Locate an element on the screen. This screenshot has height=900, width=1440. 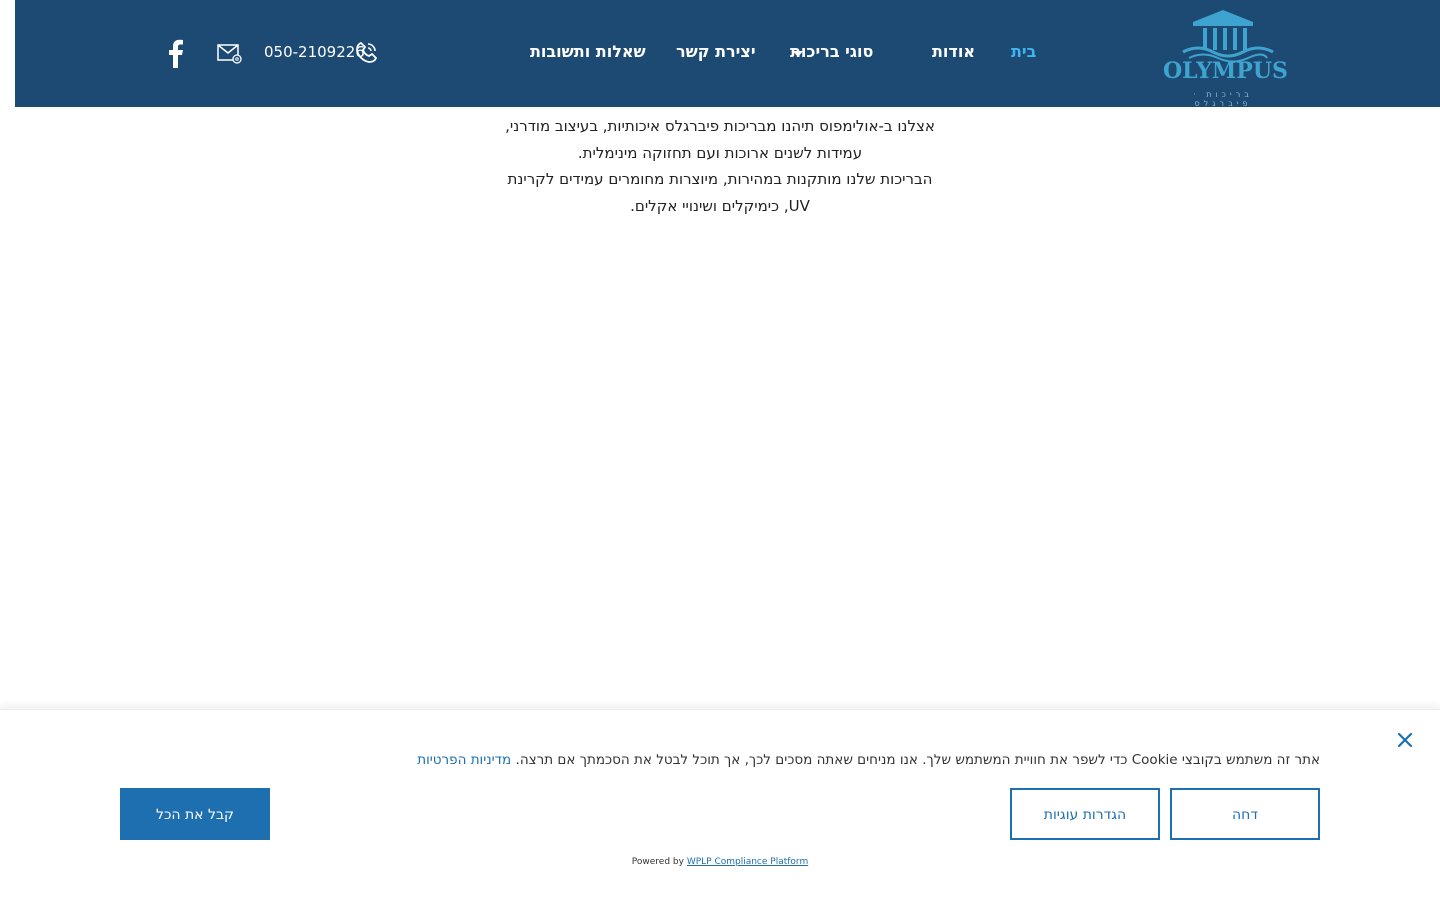
intro-line: עמידות לשנים ארוכות ועם תחזוקה מינימלית. is located at coordinates (720, 152).